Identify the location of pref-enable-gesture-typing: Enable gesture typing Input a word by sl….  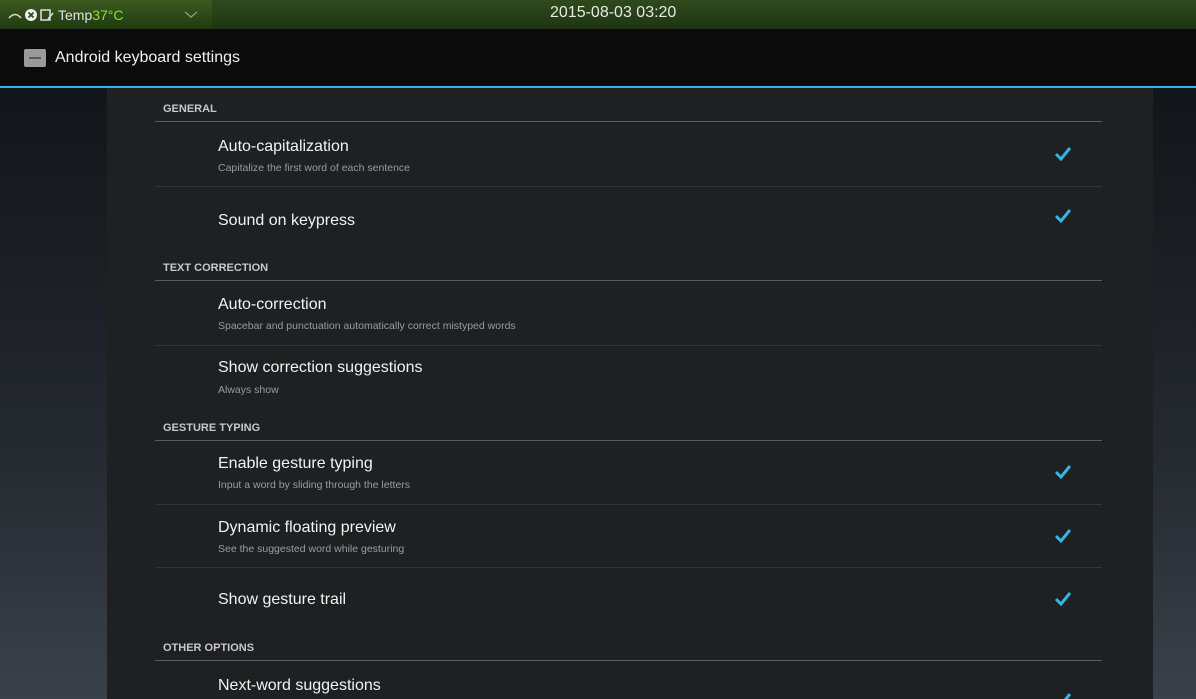
(628, 473).